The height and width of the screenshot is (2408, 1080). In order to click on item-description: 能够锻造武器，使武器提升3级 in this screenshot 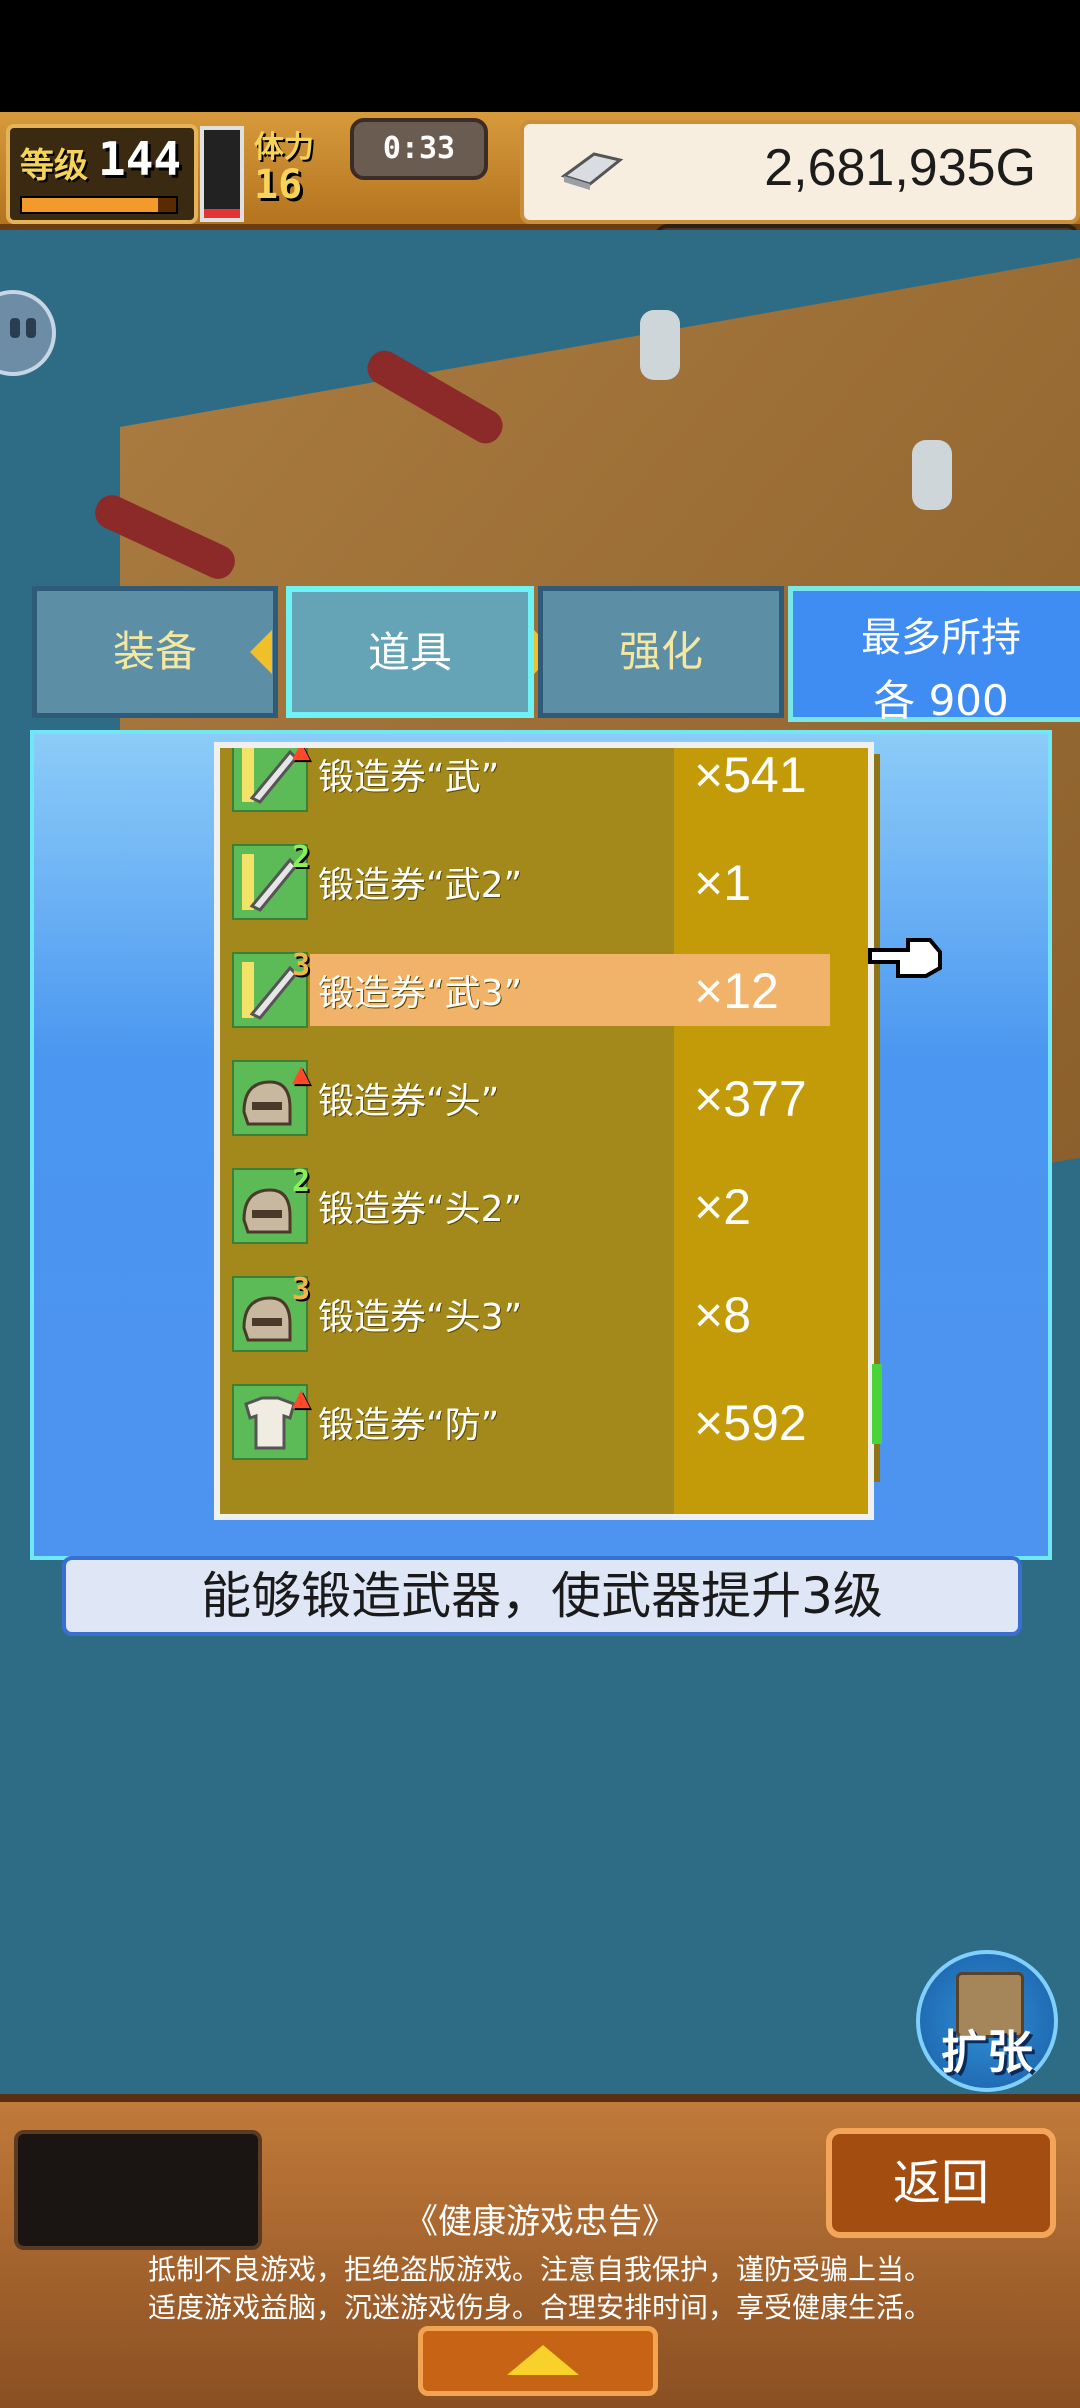, I will do `click(542, 1596)`.